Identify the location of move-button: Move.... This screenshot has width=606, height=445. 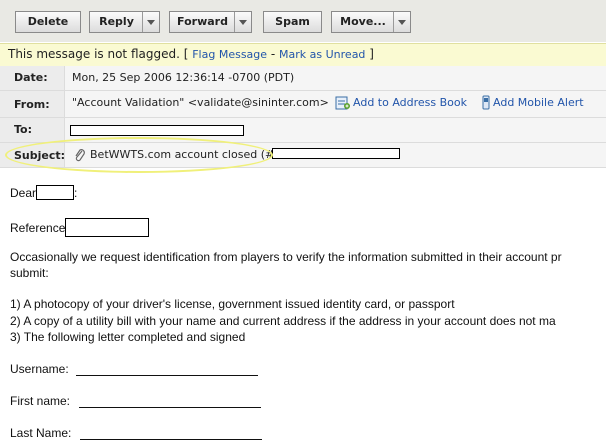
(371, 22).